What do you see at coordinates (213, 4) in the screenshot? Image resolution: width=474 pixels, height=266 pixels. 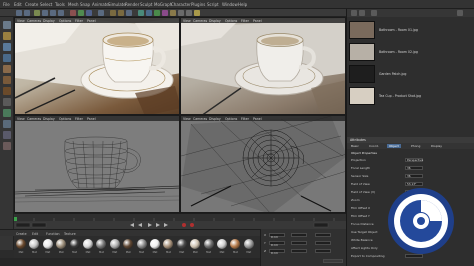 I see `menu-script: Script` at bounding box center [213, 4].